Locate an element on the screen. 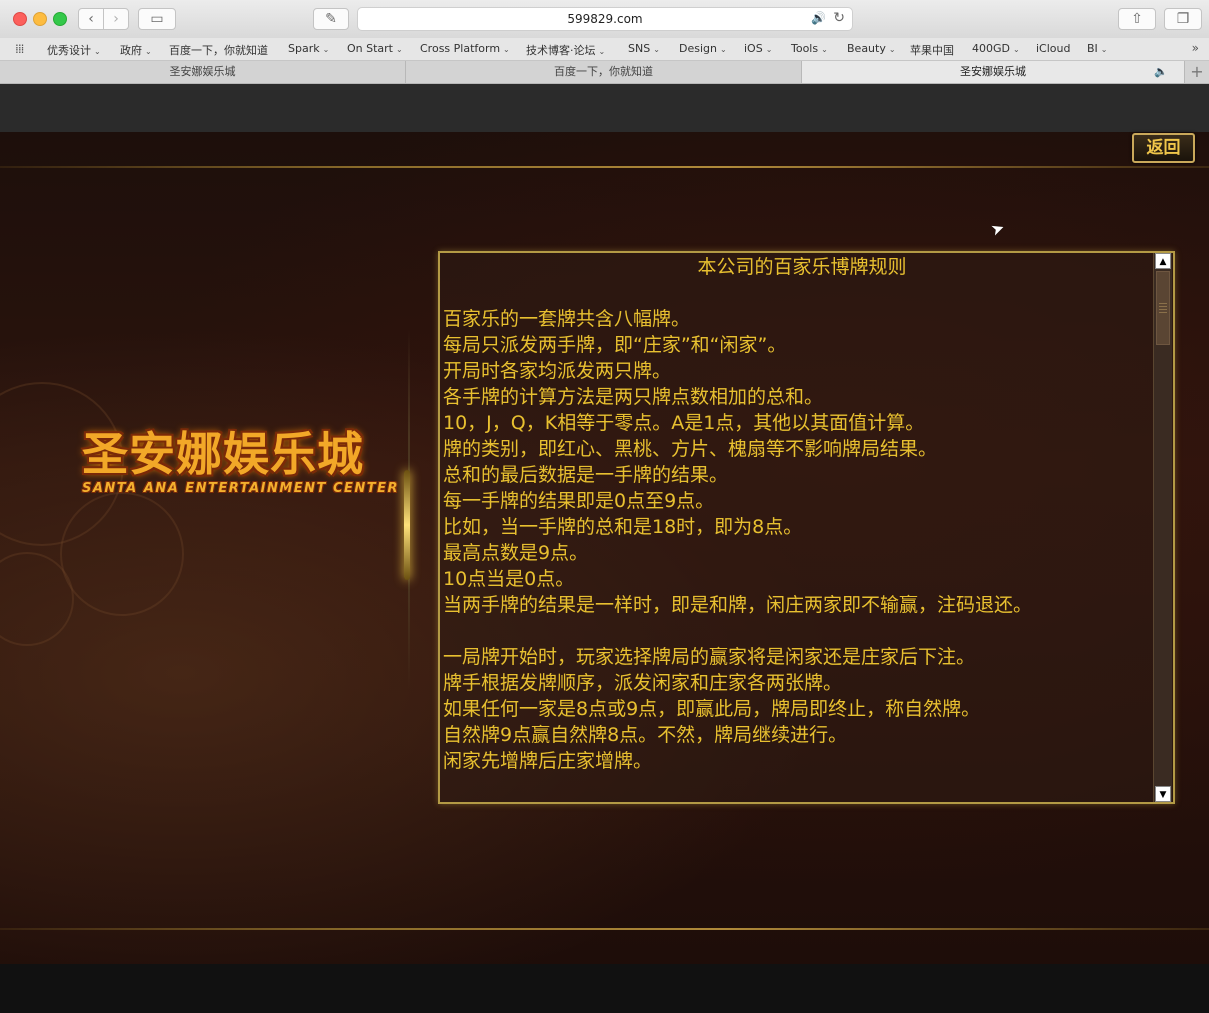 This screenshot has width=1209, height=1013. bookmark-label: 政府 is located at coordinates (131, 50).